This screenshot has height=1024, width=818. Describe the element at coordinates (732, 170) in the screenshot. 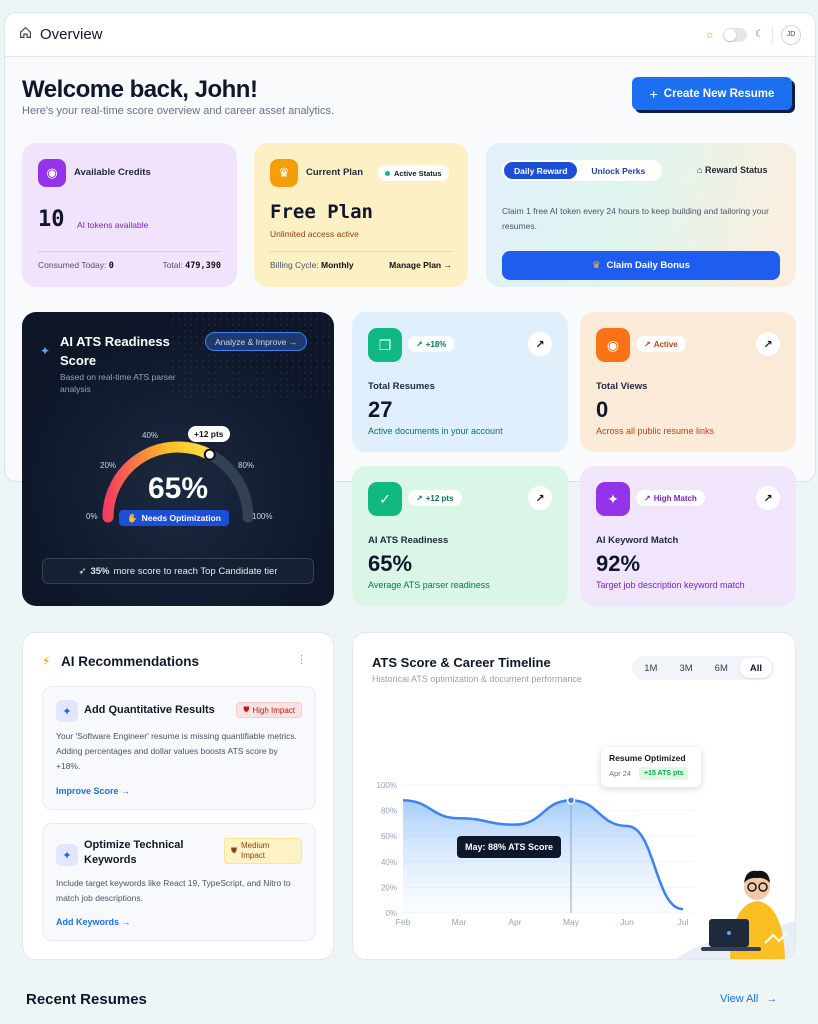

I see `reward-status: ⌂ Reward Status` at that location.